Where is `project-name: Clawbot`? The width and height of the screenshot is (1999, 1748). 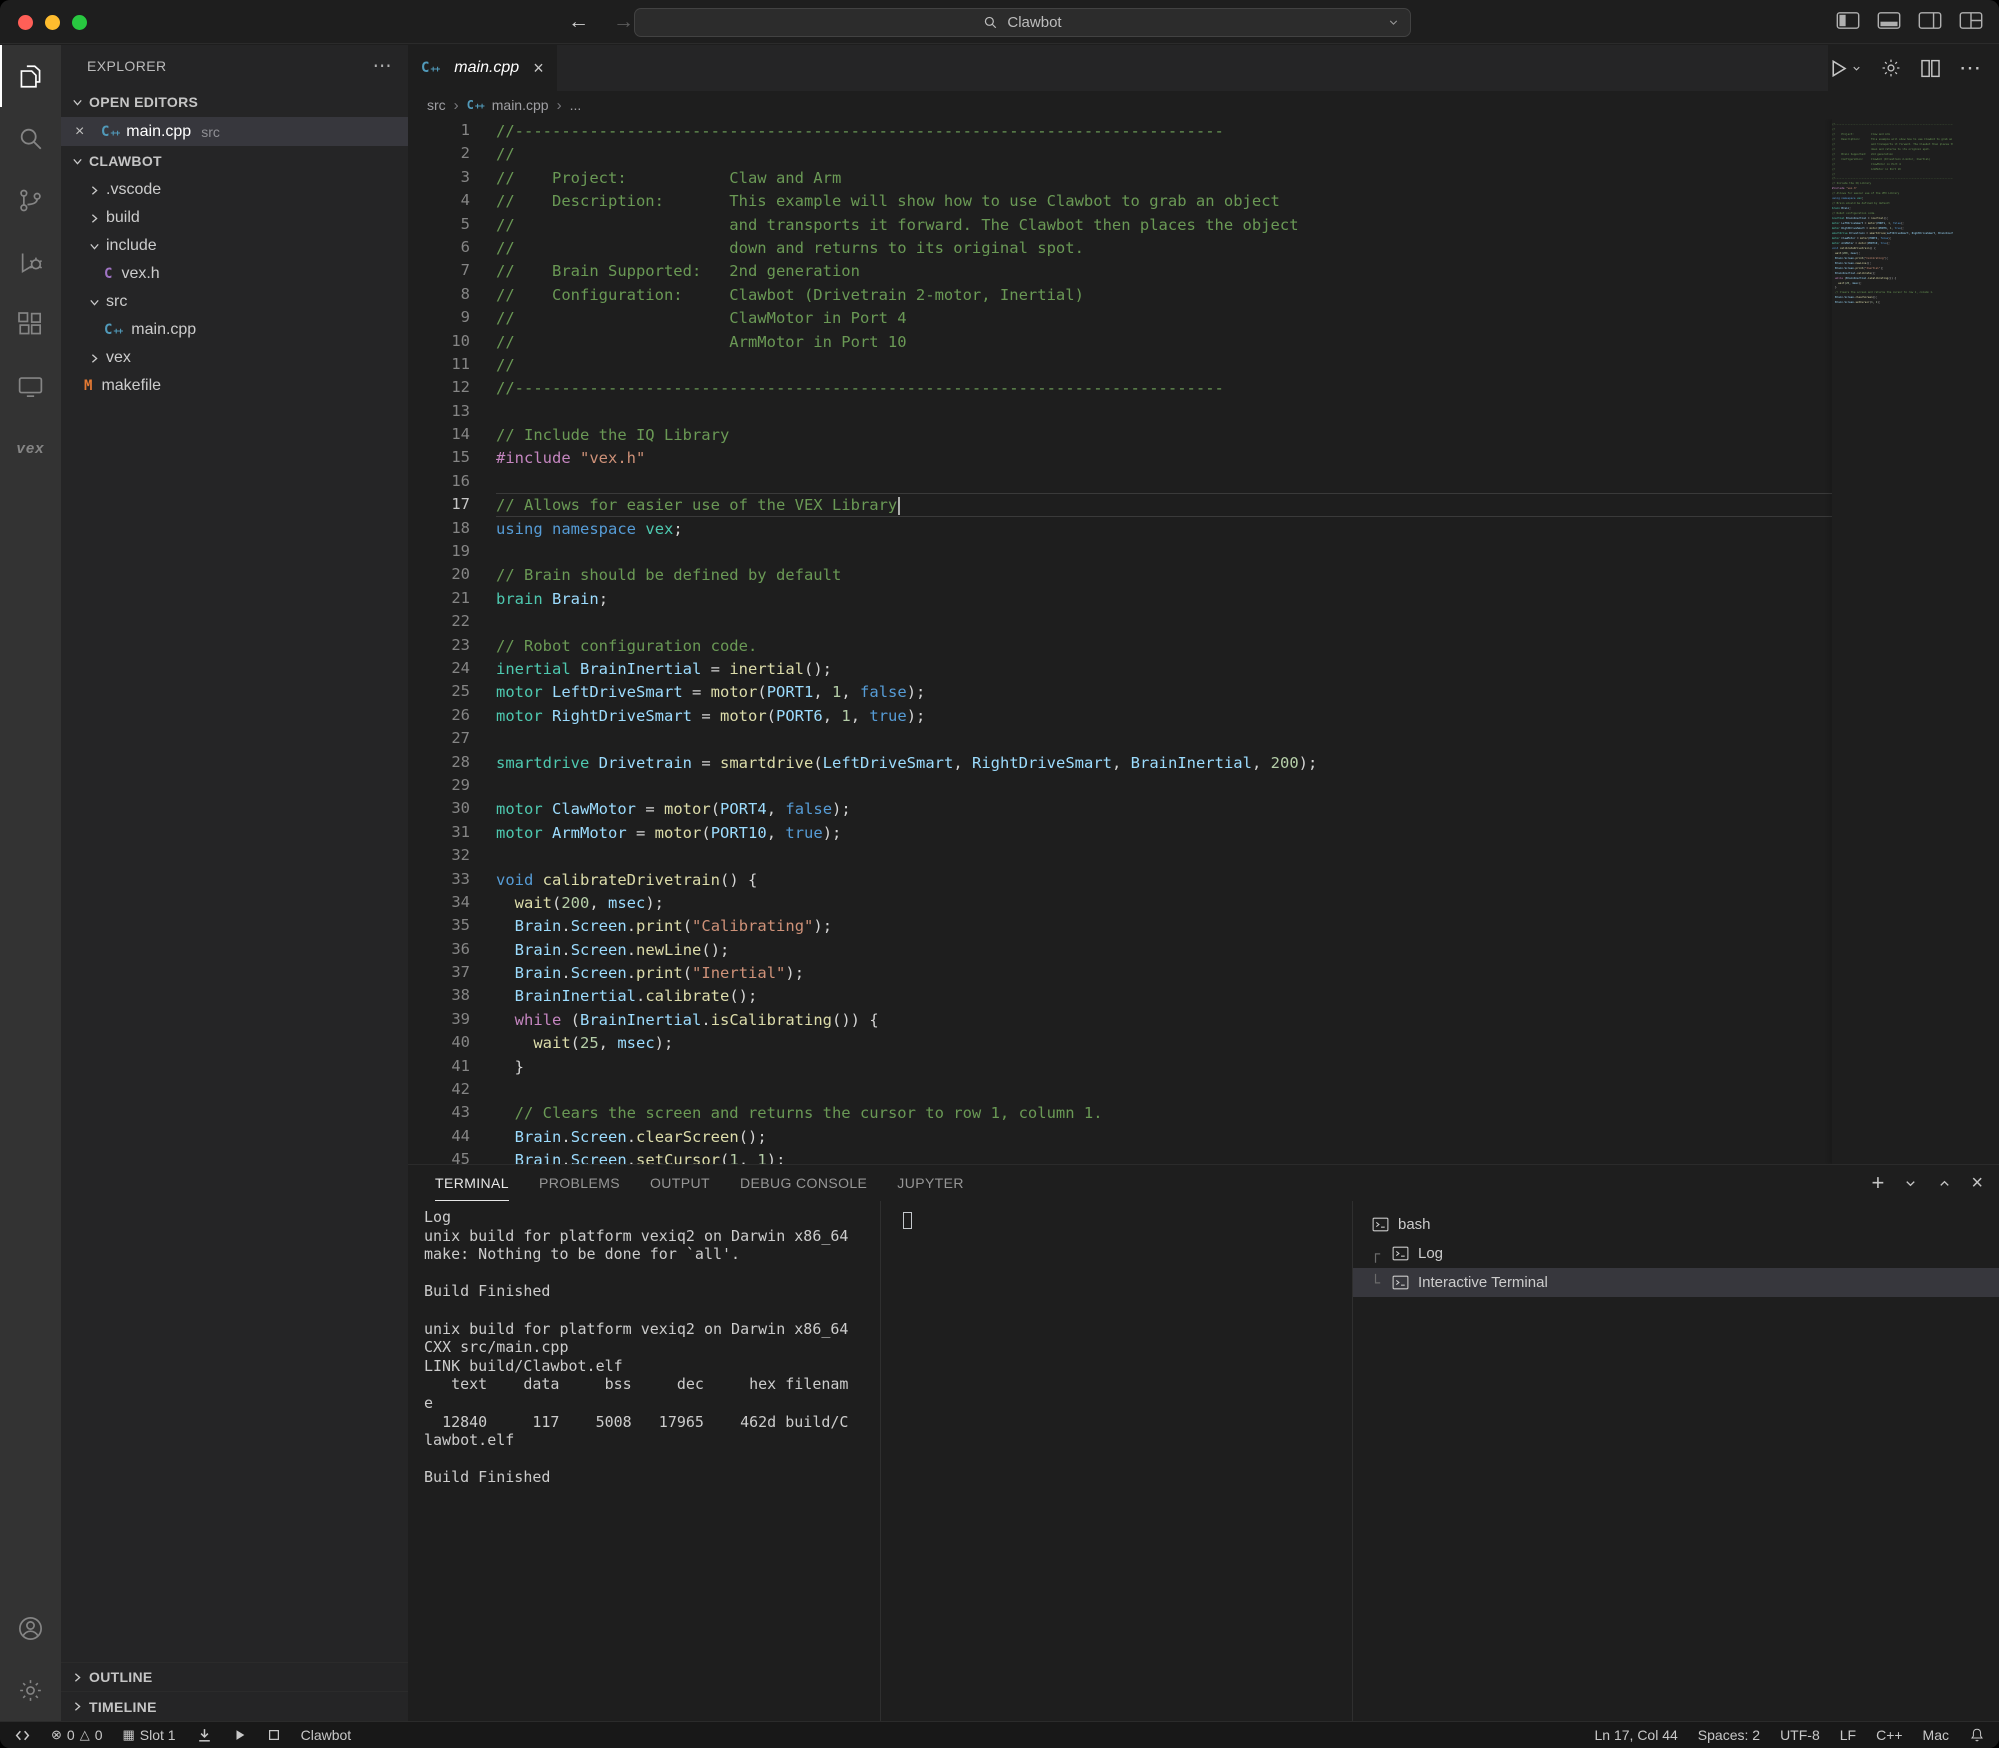
project-name: Clawbot is located at coordinates (326, 1735).